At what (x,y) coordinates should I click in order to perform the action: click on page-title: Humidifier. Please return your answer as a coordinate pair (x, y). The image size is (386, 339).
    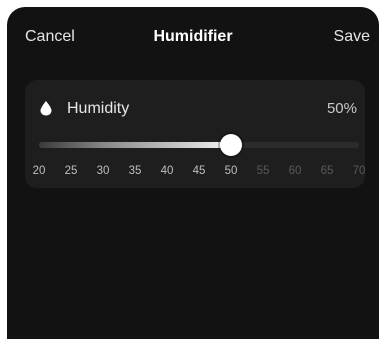
    Looking at the image, I should click on (193, 36).